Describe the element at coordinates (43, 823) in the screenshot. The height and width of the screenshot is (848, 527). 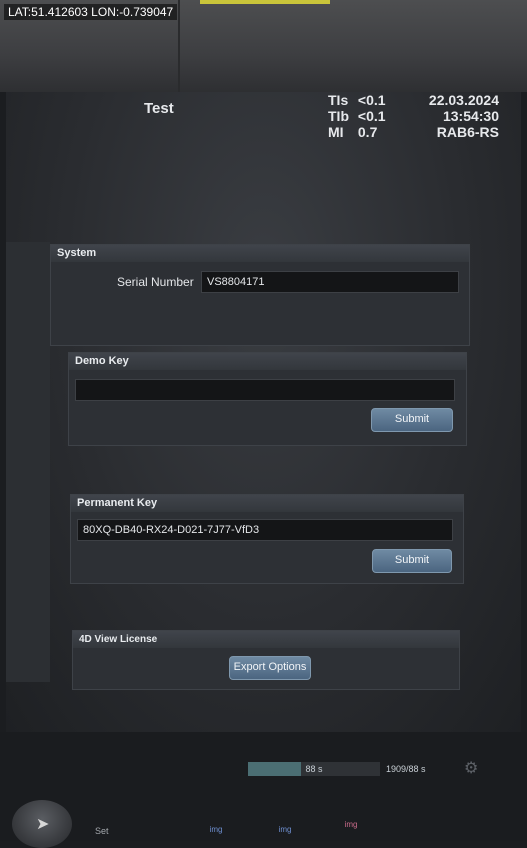
I see `cursor-icon: ➤` at that location.